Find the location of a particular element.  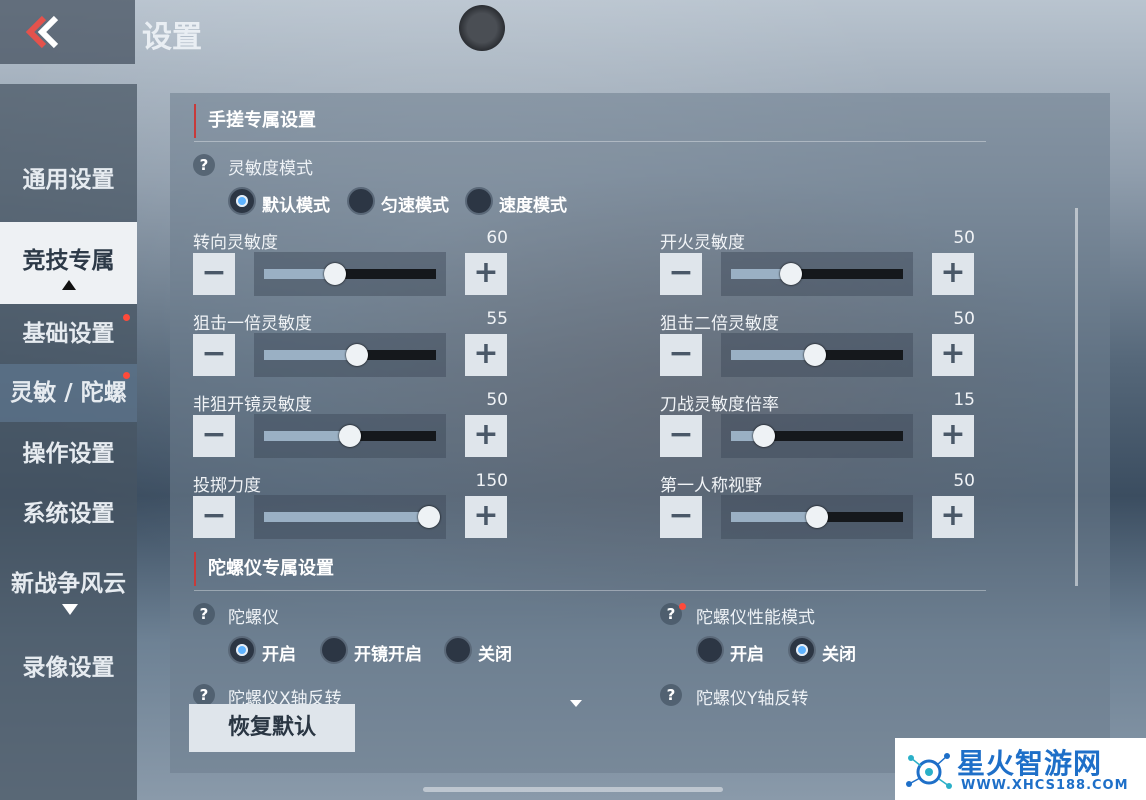

sidebar-item-controls: 操作设置 is located at coordinates (68, 454).